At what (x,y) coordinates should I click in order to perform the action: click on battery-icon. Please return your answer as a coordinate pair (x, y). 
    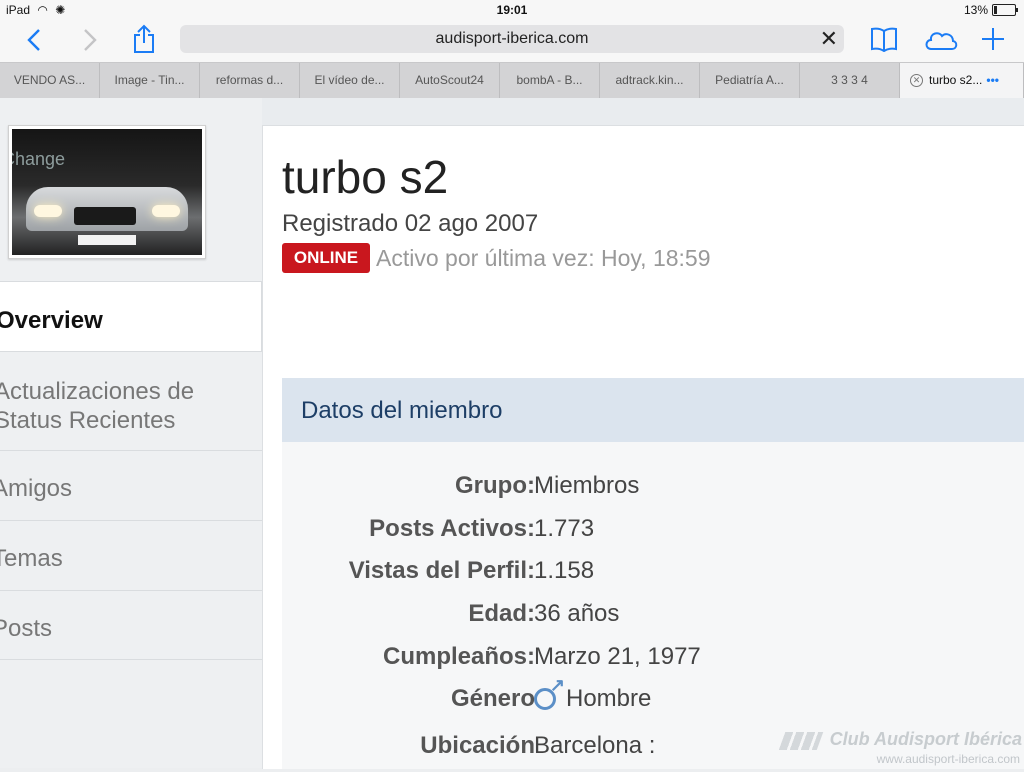
    Looking at the image, I should click on (1005, 10).